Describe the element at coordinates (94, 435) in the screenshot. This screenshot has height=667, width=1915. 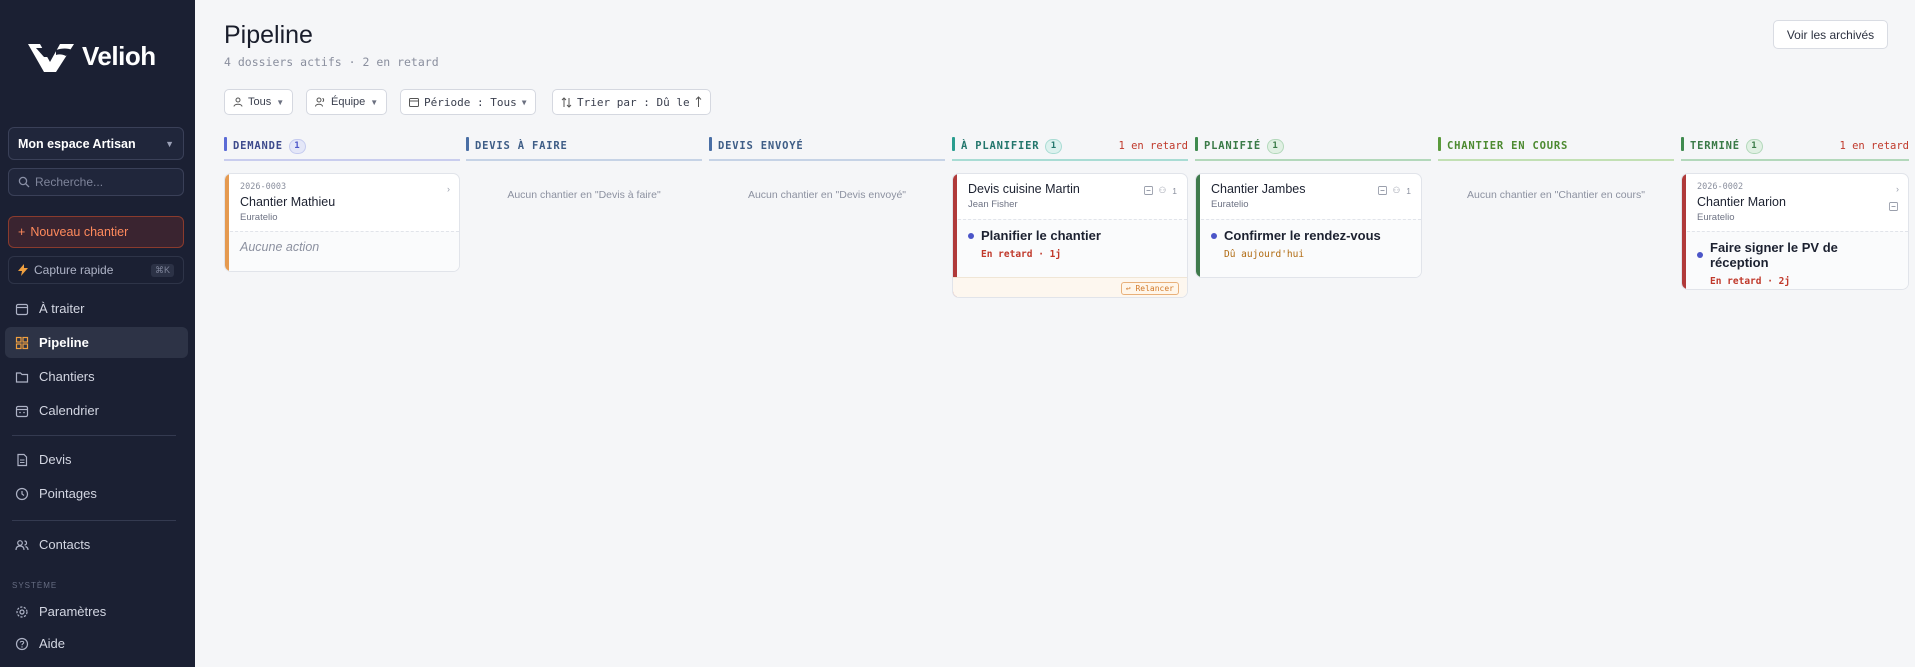
I see `sidebar-divider` at that location.